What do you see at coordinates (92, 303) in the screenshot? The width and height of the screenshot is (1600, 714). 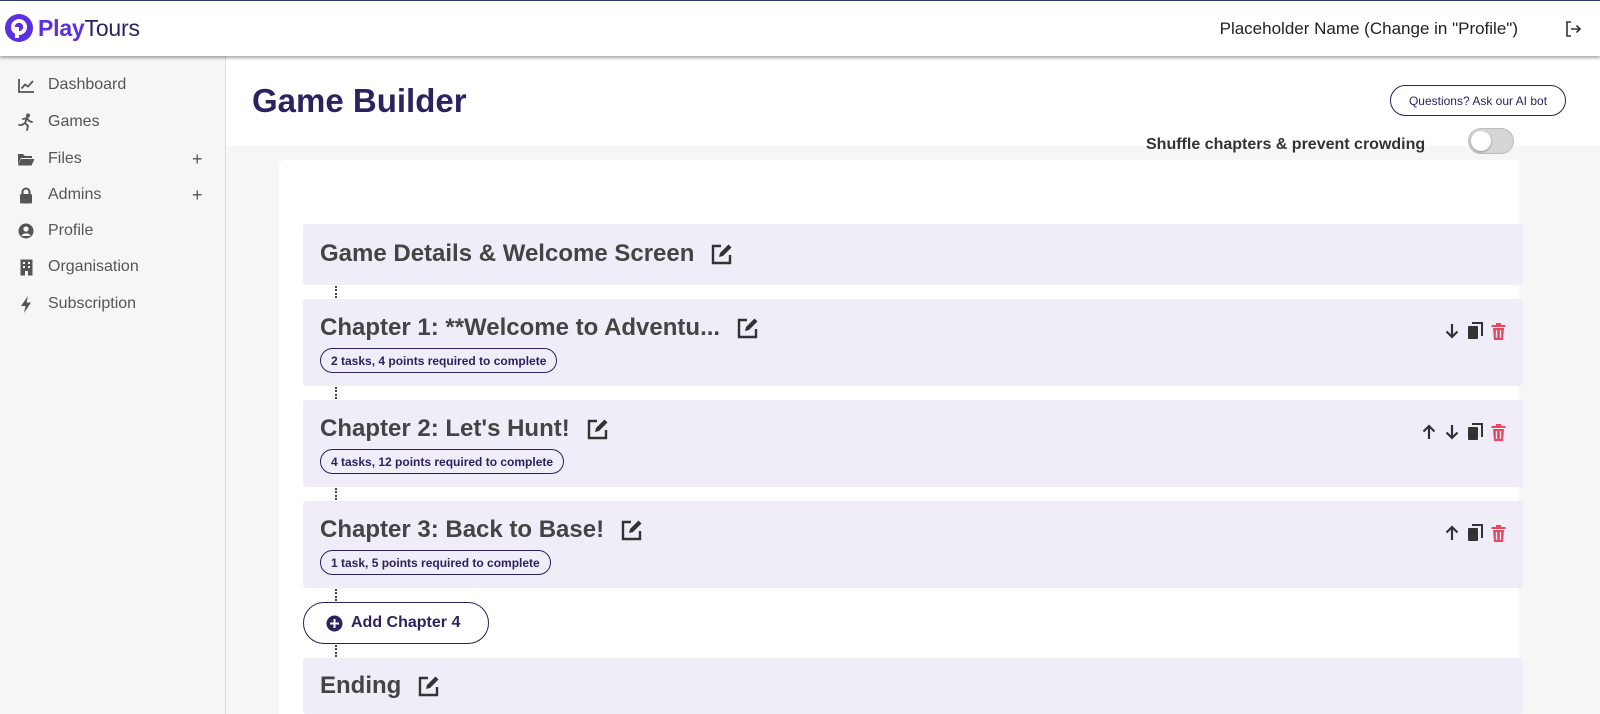 I see `sidebar-item-label: Subscription` at bounding box center [92, 303].